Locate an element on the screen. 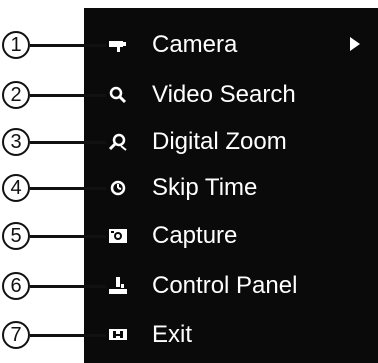 This screenshot has width=378, height=363. menu-item-label: Digital Zoom is located at coordinates (219, 141).